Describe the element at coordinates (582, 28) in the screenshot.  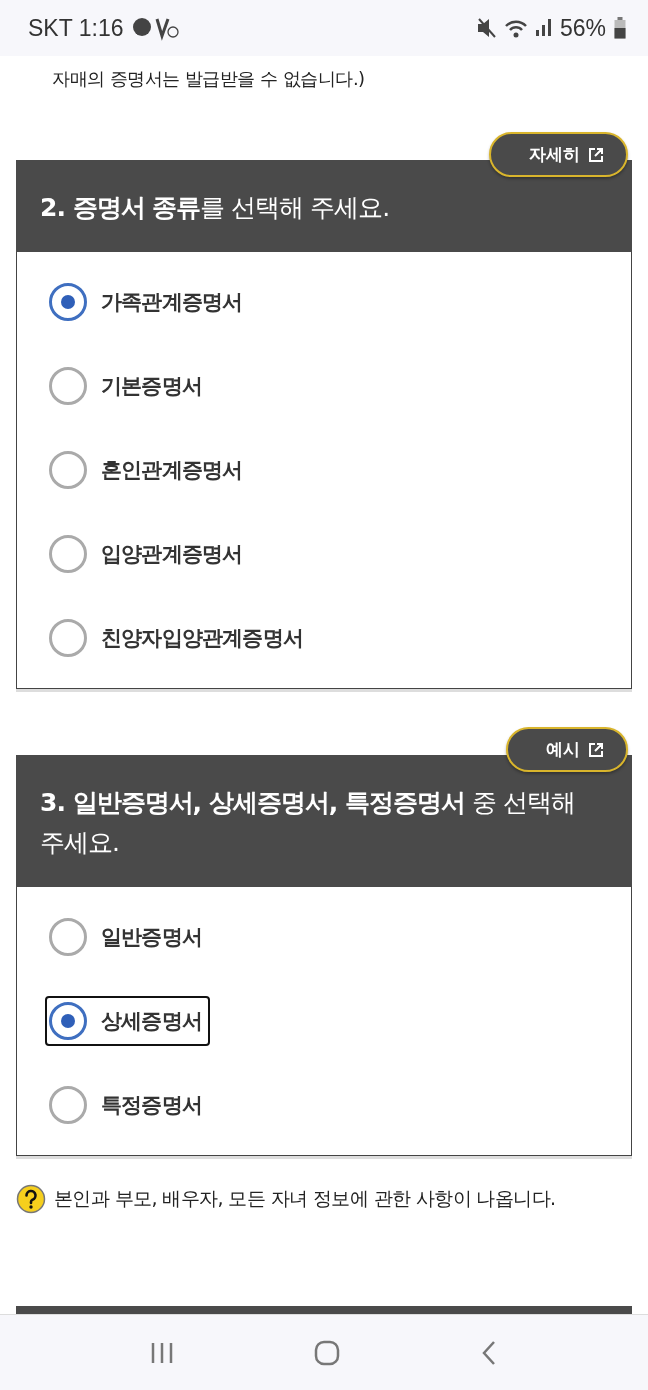
I see `battery-percent: 56%` at that location.